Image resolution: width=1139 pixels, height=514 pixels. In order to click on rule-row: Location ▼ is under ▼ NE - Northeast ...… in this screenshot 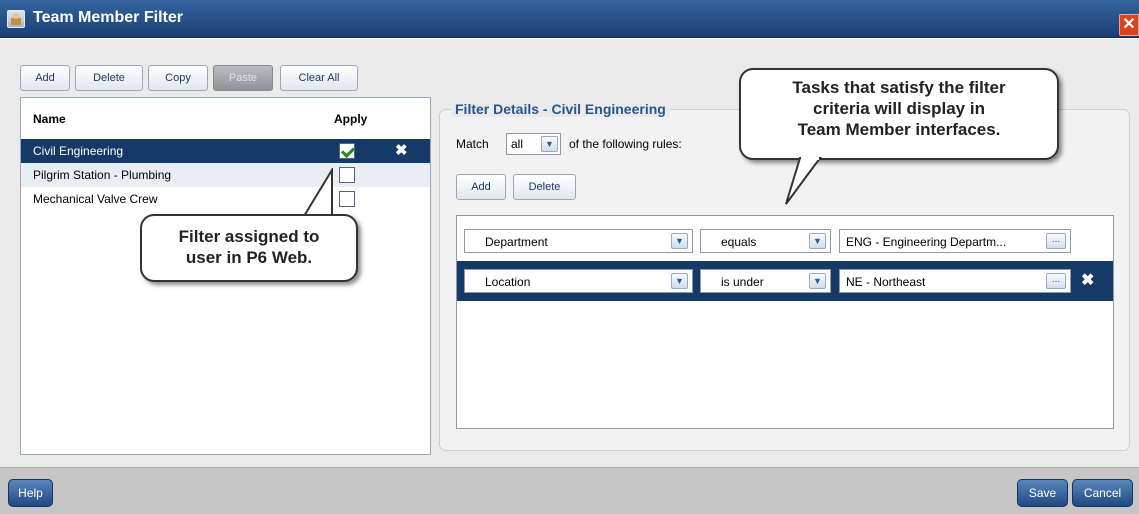, I will do `click(785, 281)`.